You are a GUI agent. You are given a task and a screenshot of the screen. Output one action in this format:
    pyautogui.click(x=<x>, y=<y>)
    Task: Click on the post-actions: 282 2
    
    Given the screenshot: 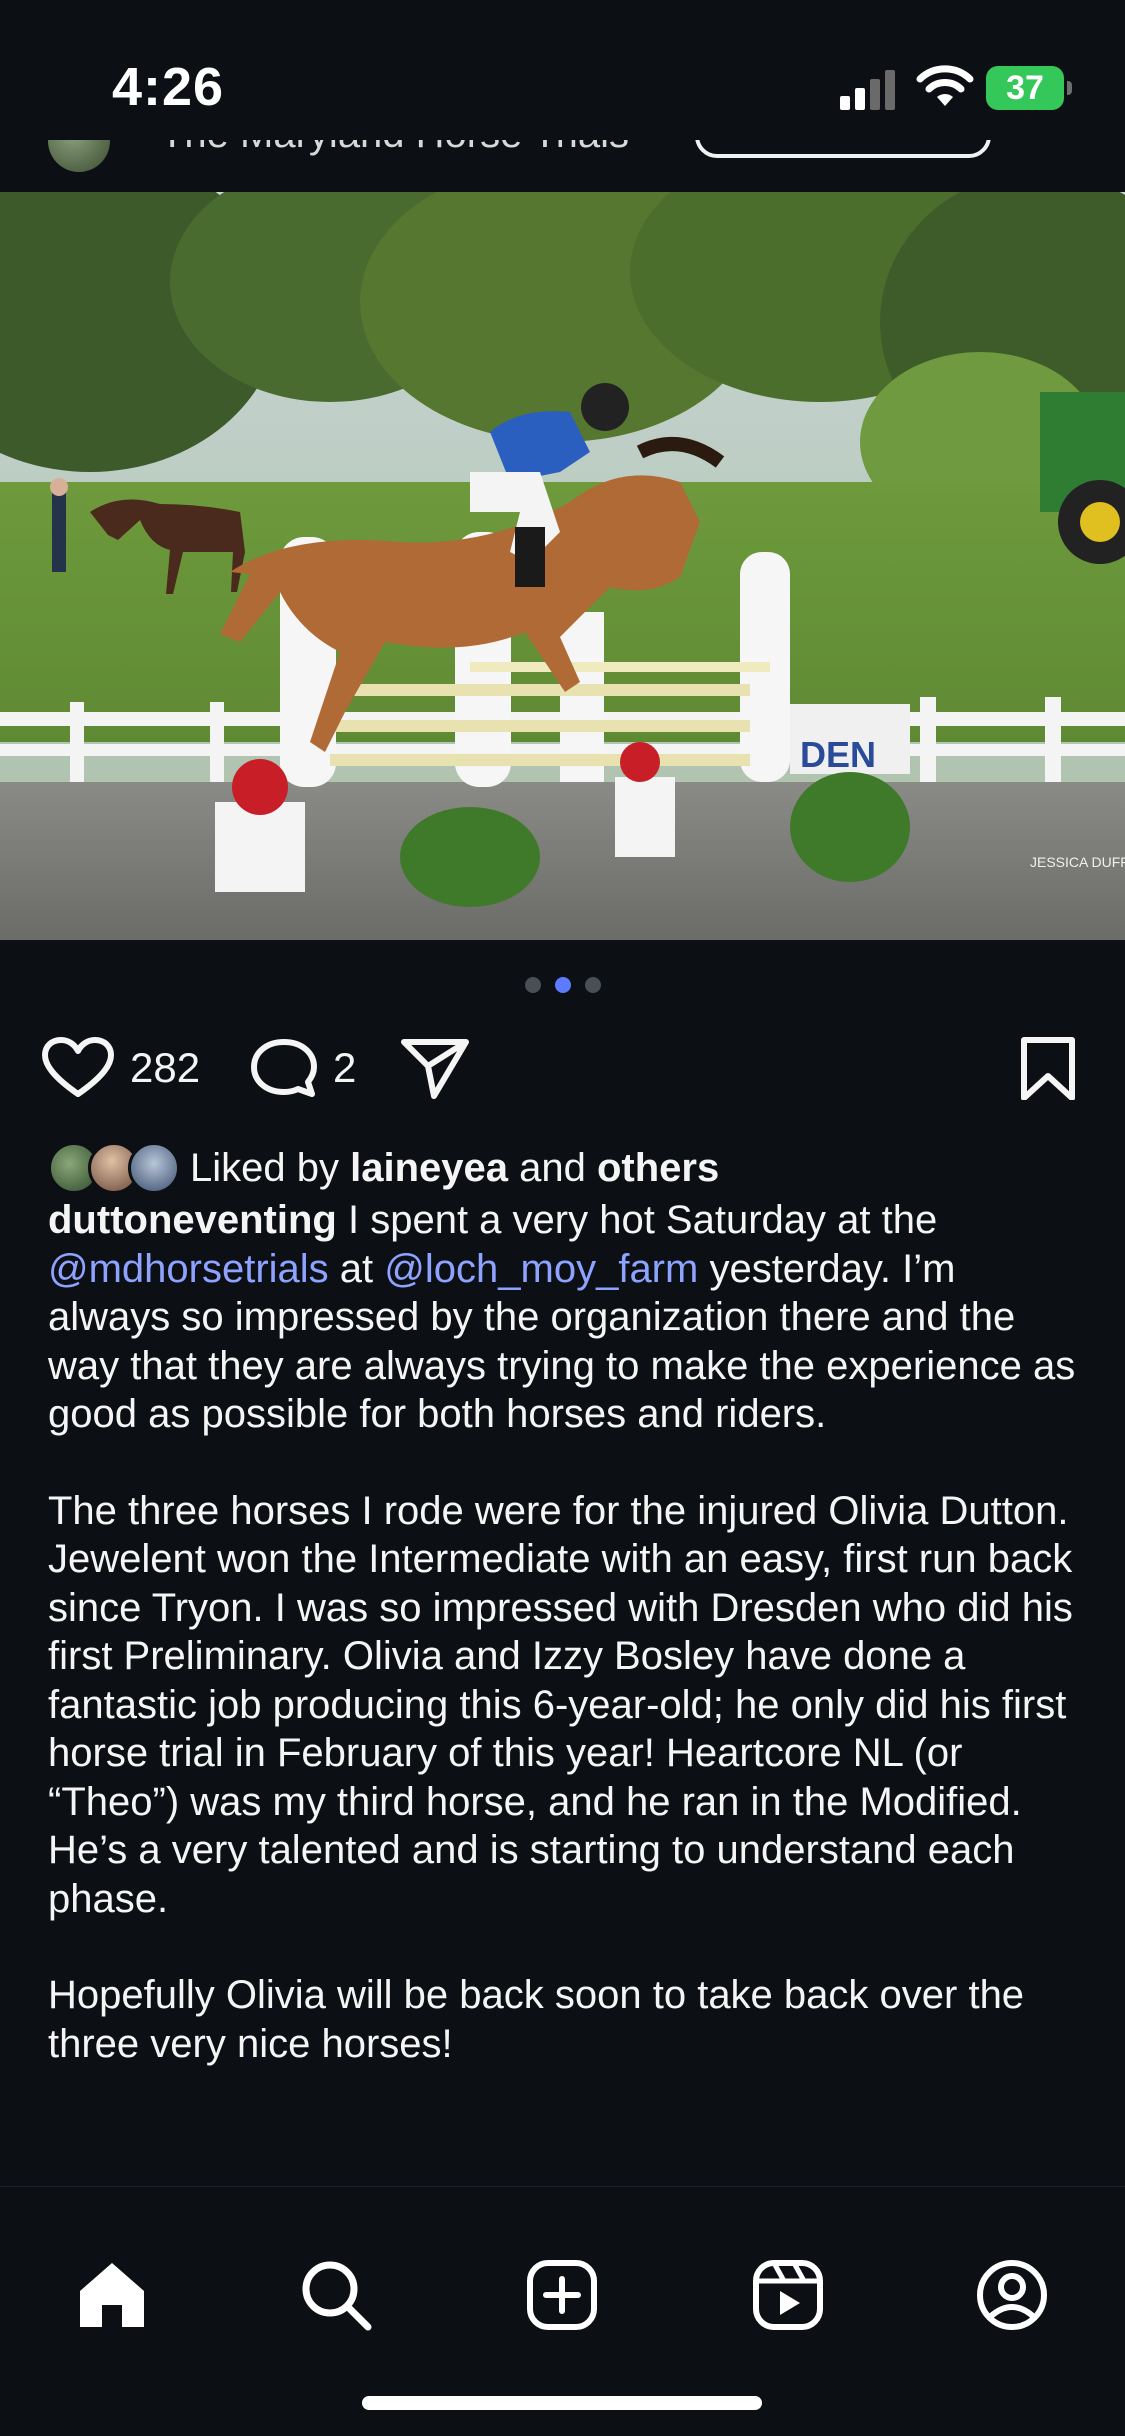 What is the action you would take?
    pyautogui.click(x=562, y=1066)
    